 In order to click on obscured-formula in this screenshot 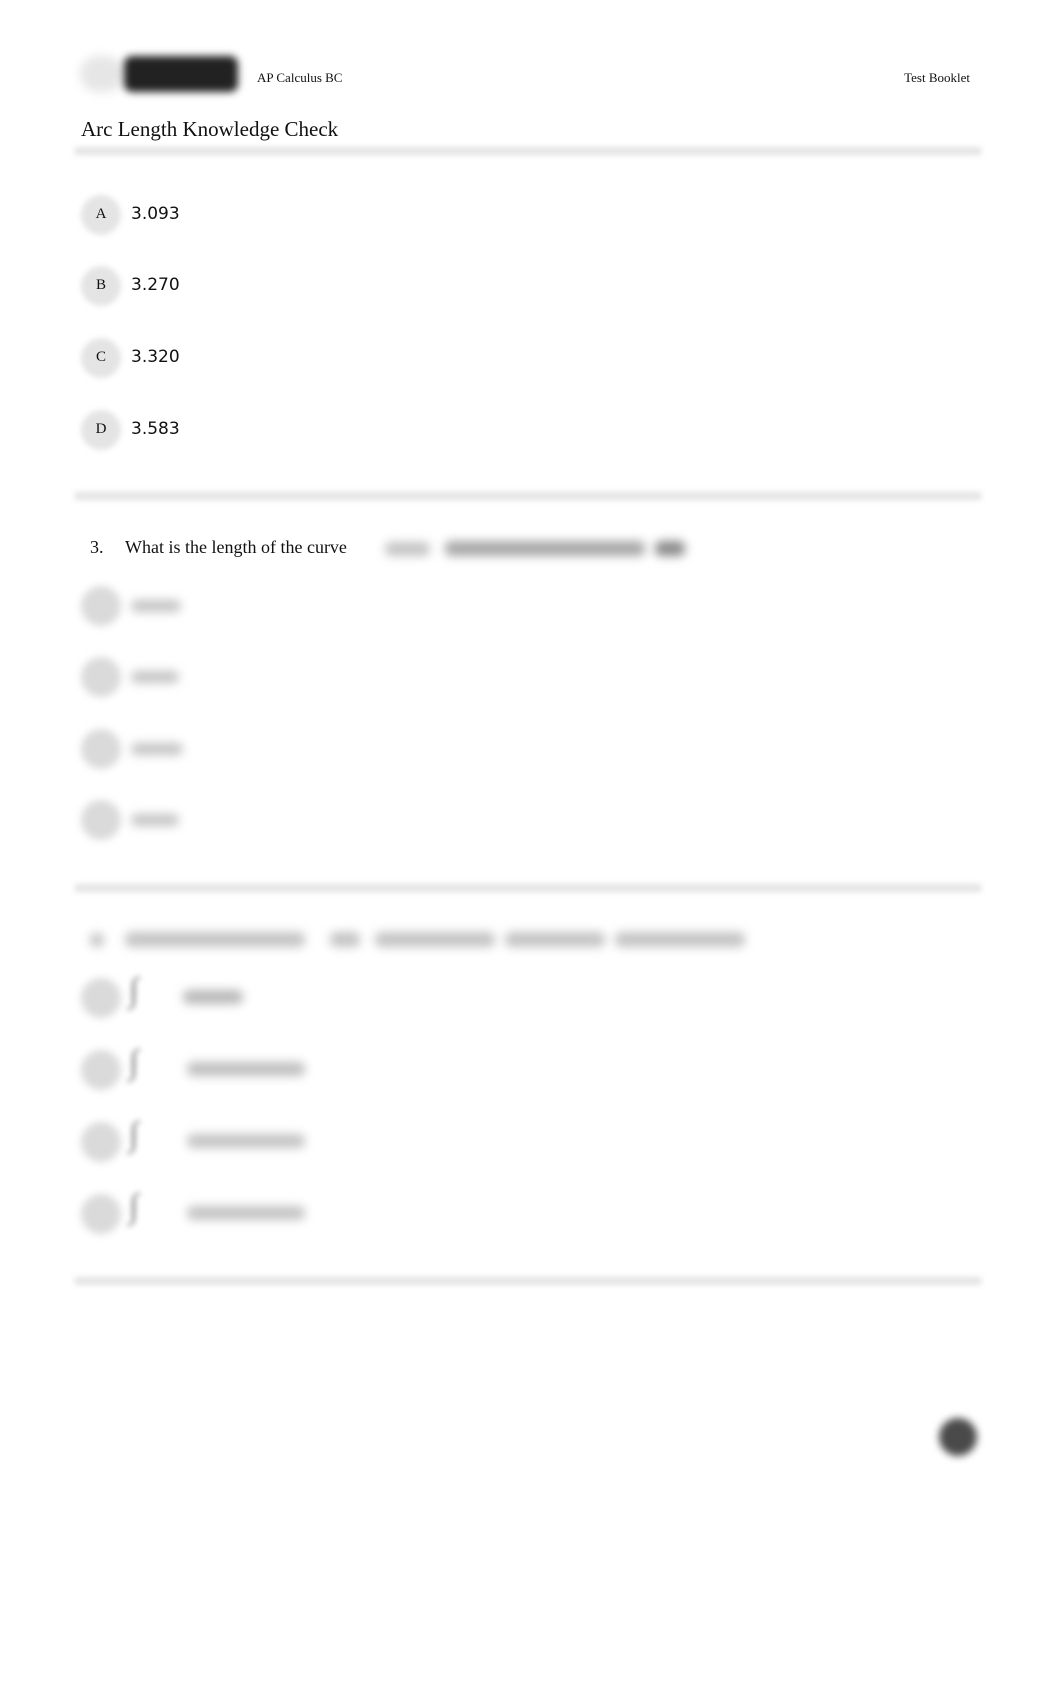, I will do `click(545, 549)`.